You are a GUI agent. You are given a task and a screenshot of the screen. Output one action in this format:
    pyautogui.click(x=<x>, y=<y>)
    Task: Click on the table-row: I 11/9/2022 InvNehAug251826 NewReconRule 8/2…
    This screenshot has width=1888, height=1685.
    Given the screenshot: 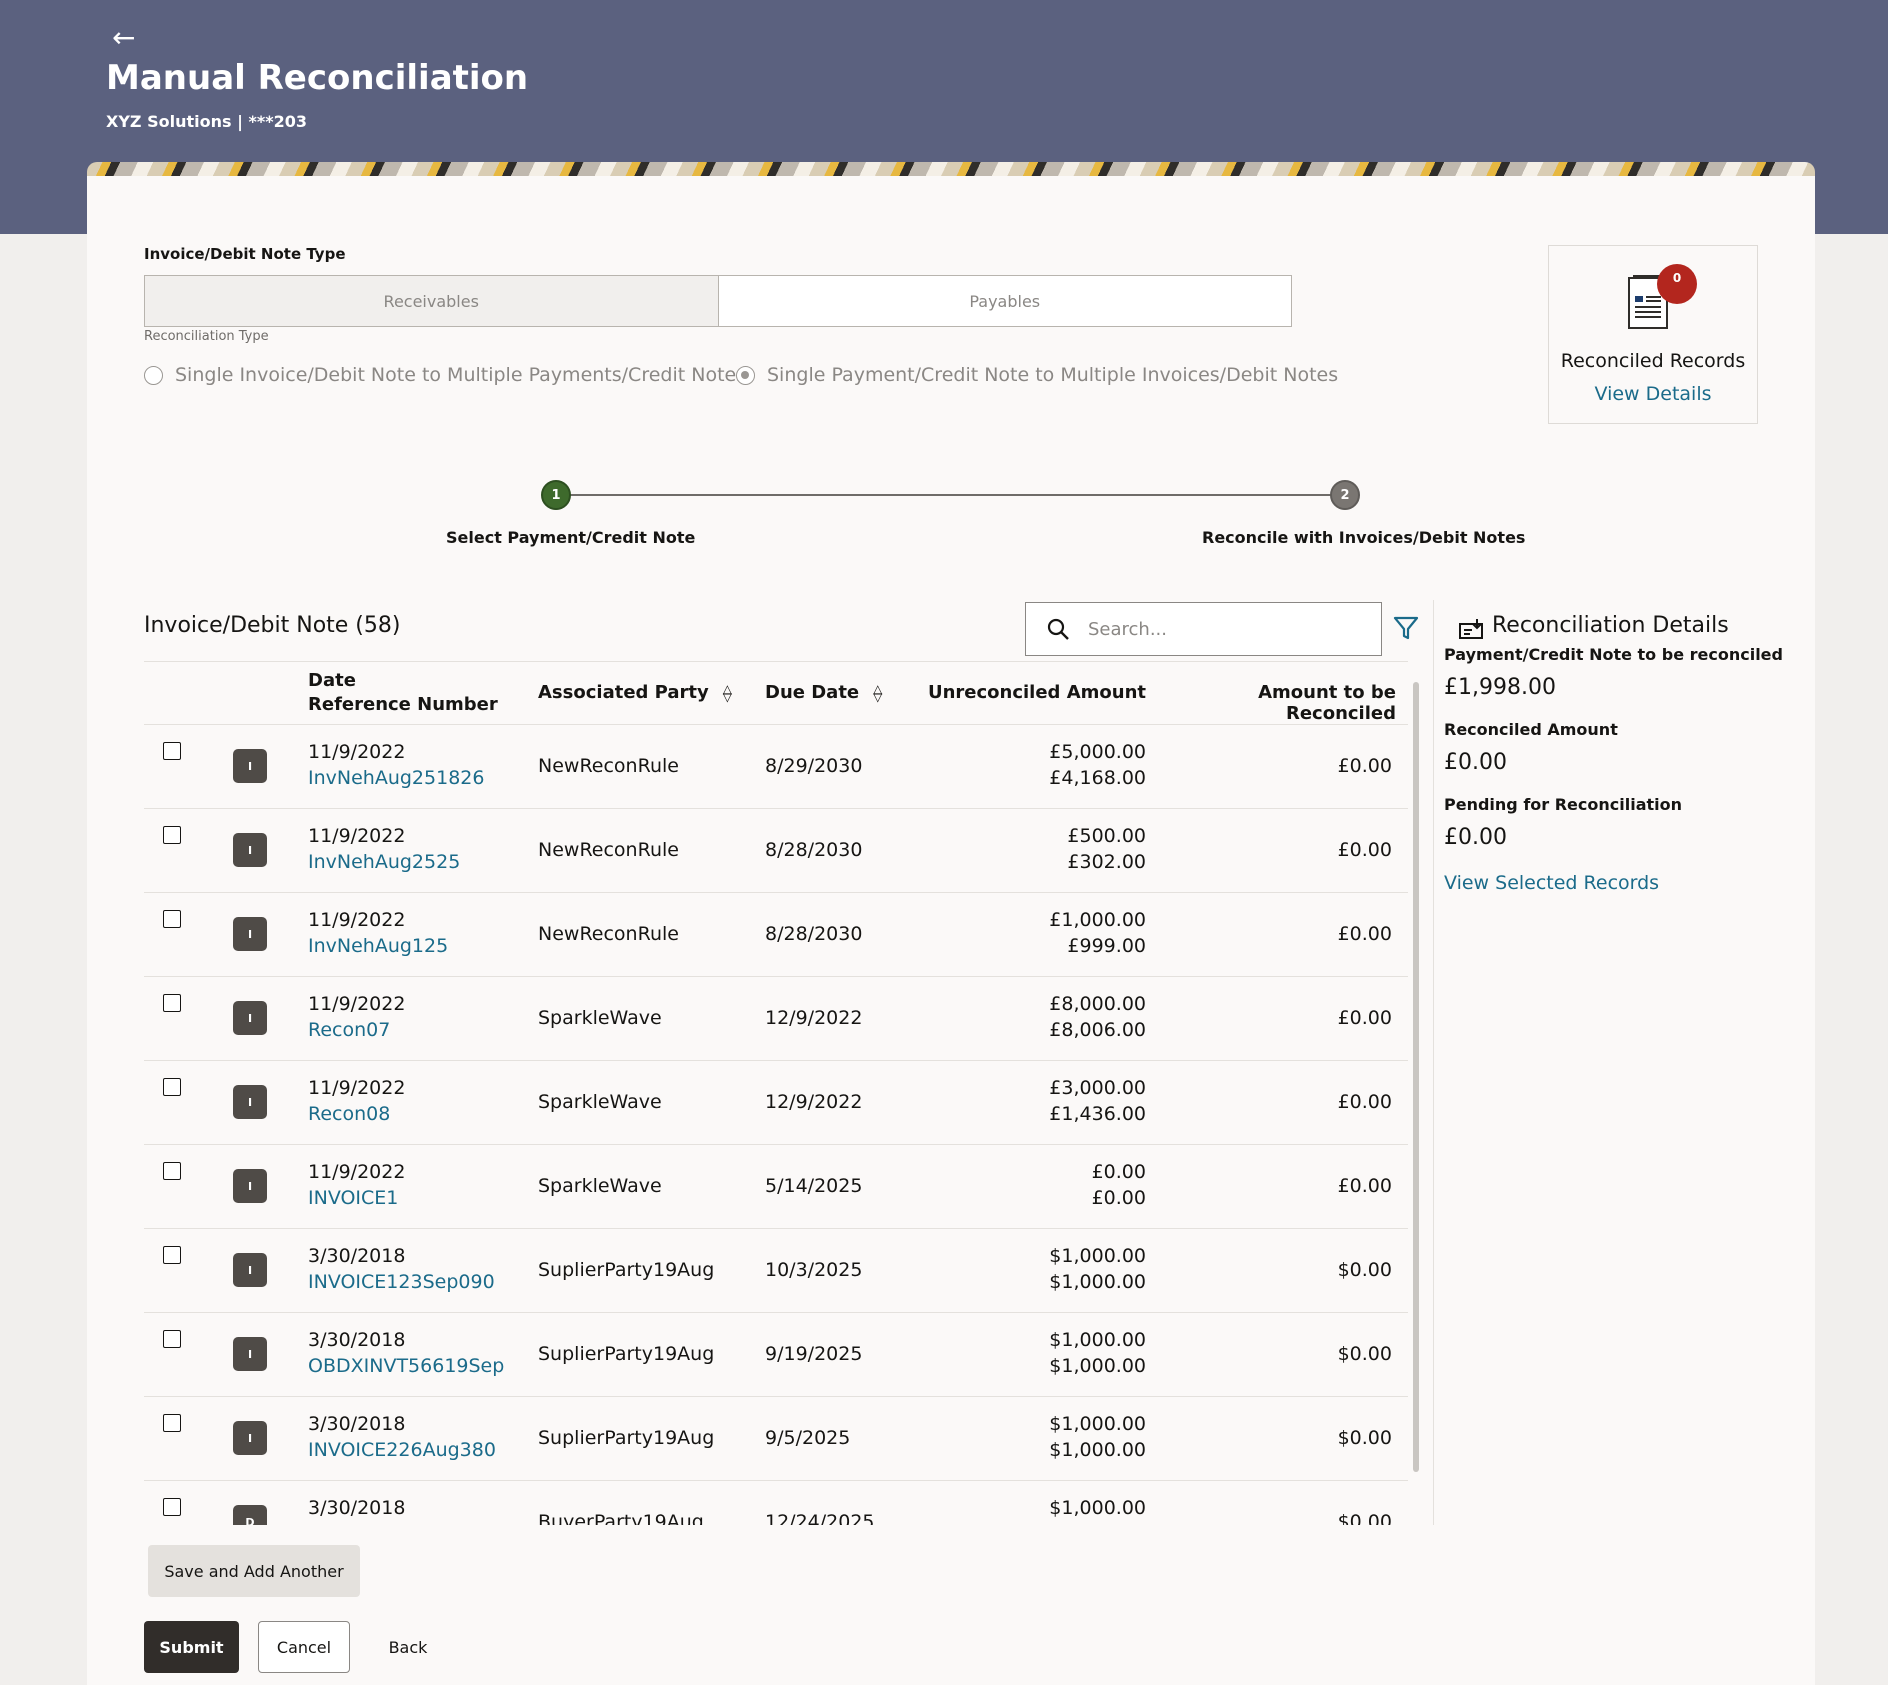 What is the action you would take?
    pyautogui.click(x=776, y=767)
    